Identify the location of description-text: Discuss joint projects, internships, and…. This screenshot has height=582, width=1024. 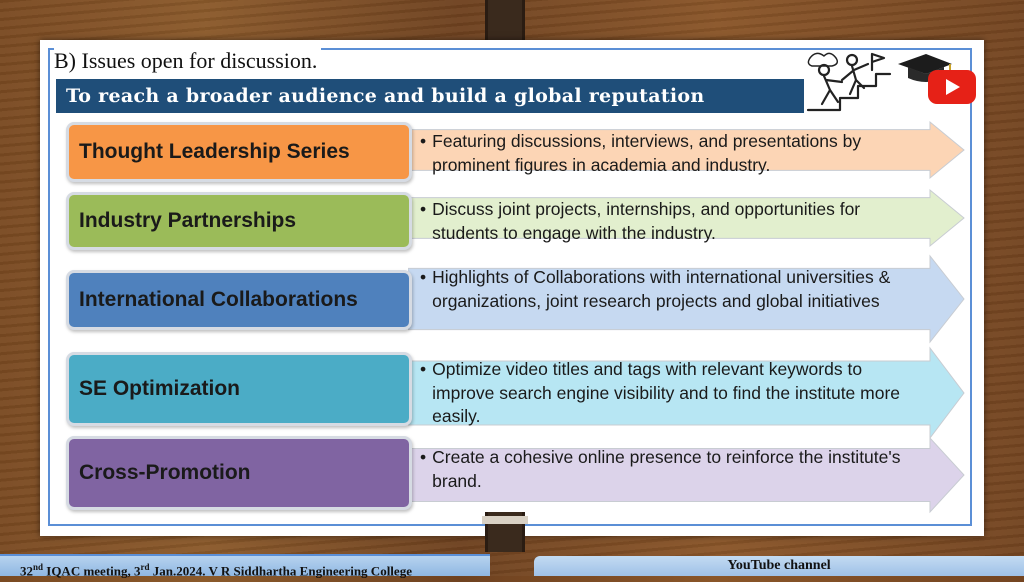
(646, 221).